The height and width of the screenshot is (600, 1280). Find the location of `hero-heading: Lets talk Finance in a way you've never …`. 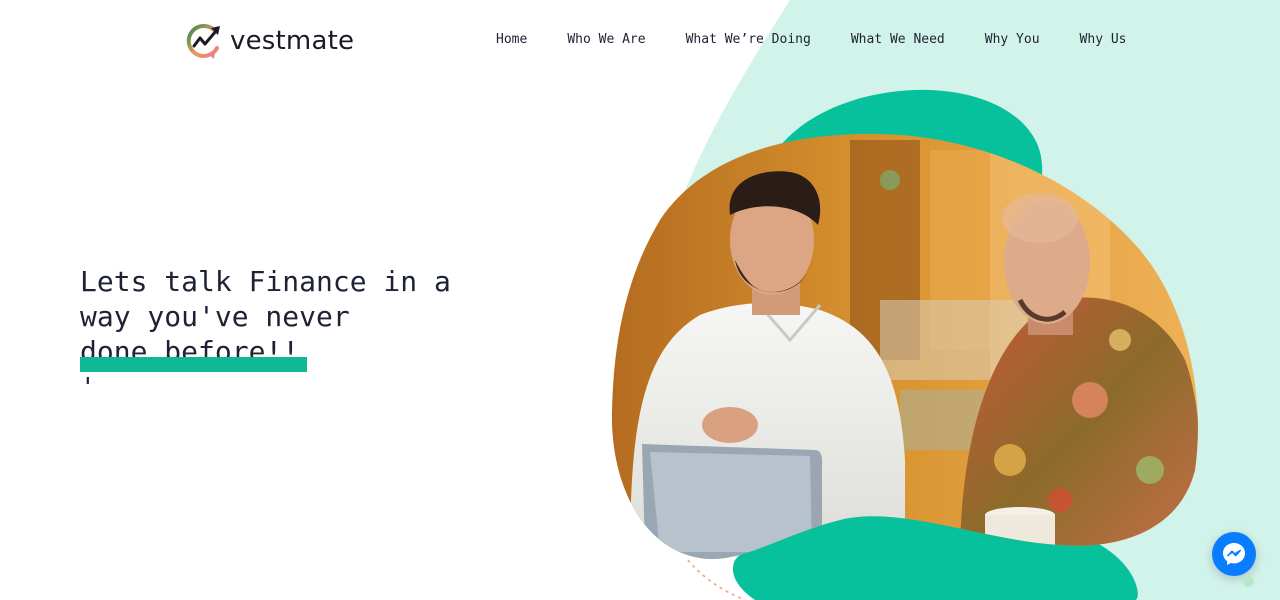

hero-heading: Lets talk Finance in a way you've never … is located at coordinates (265, 335).